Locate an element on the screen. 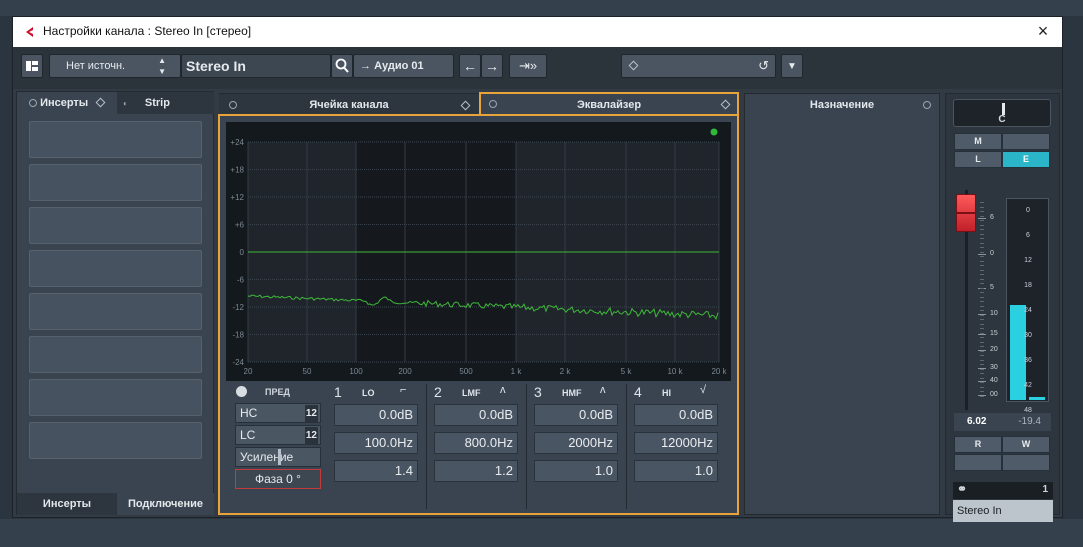 Image resolution: width=1083 pixels, height=547 pixels. prev-channel-button: ← is located at coordinates (470, 66).